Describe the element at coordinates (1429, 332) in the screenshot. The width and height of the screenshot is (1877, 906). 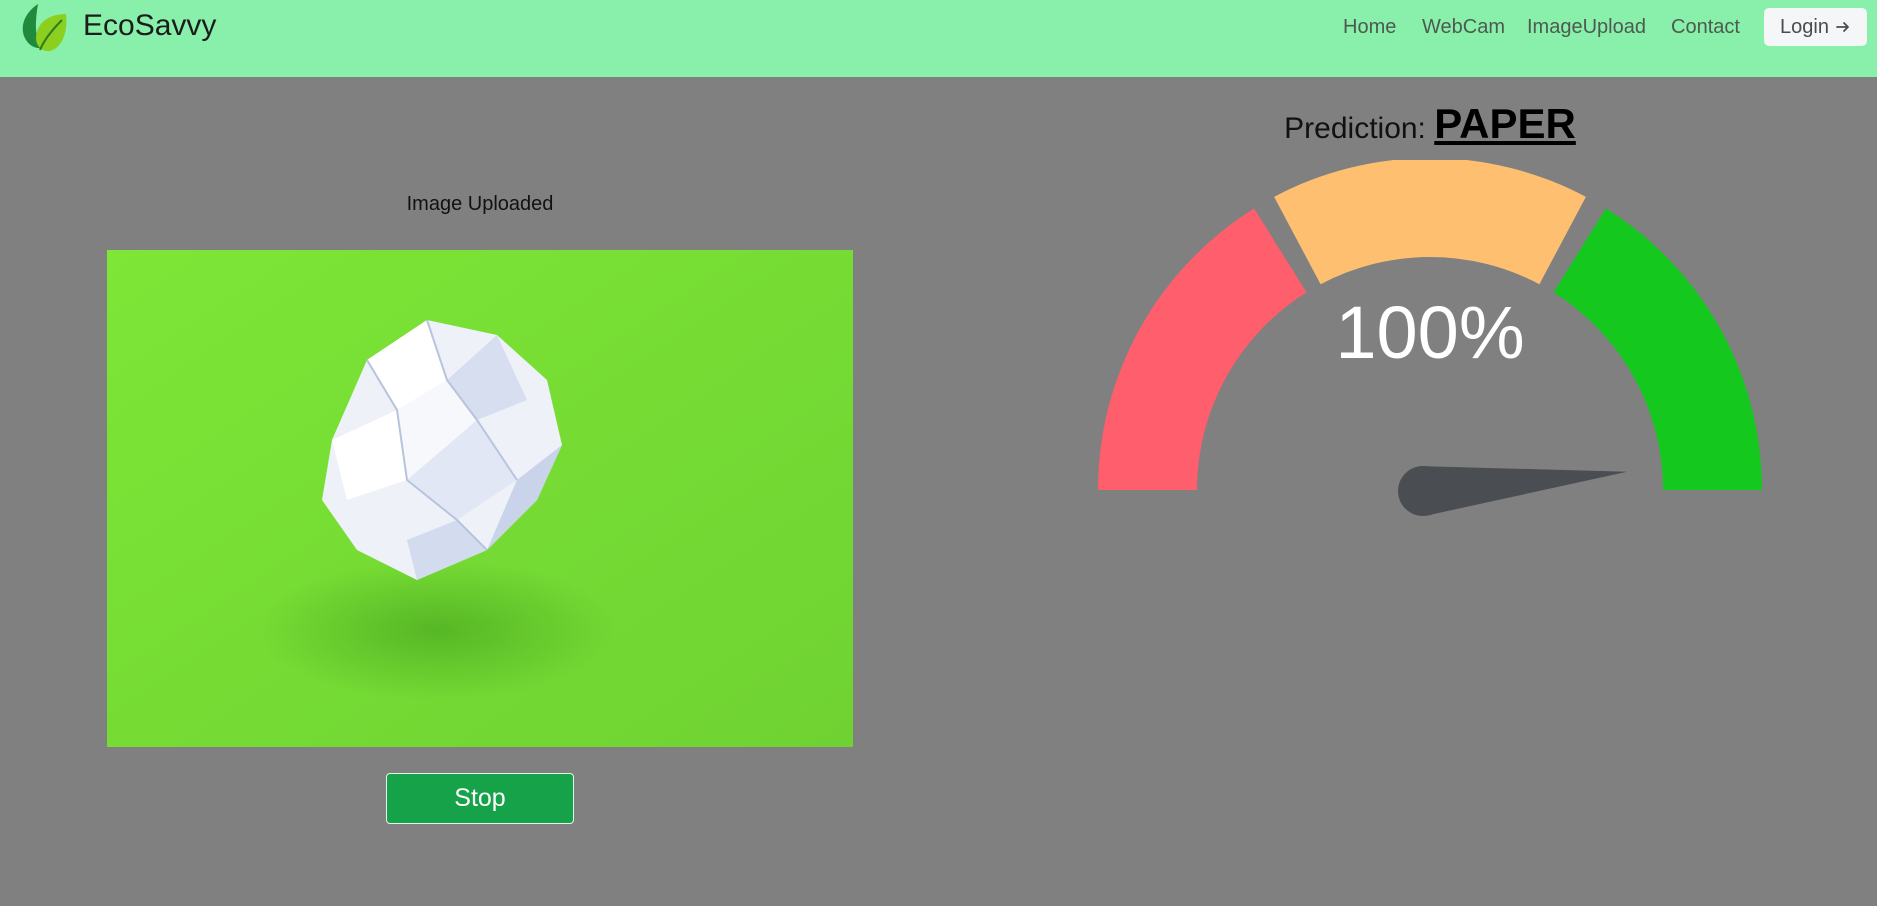
I see `gauge-percent: 100%` at that location.